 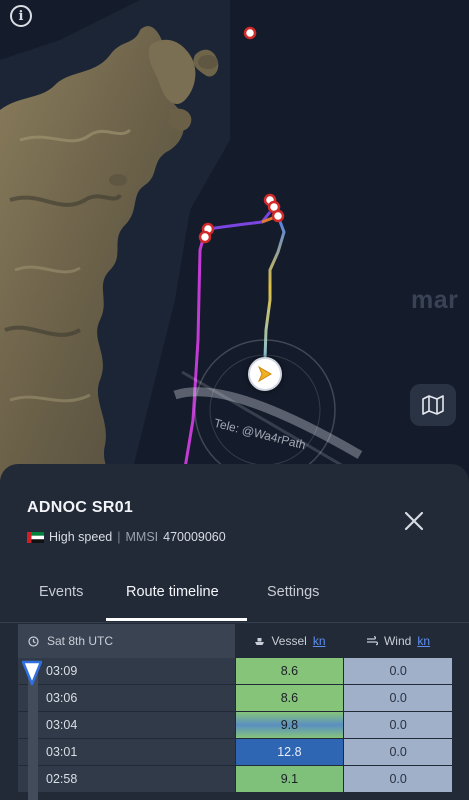 I want to click on row-vessel-speed: 9.8, so click(x=289, y=725).